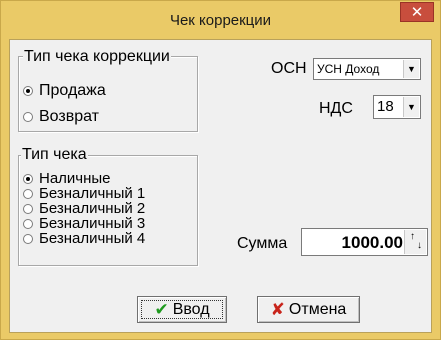 This screenshot has width=441, height=340. Describe the element at coordinates (72, 90) in the screenshot. I see `radio-sale-label: Продажа` at that location.